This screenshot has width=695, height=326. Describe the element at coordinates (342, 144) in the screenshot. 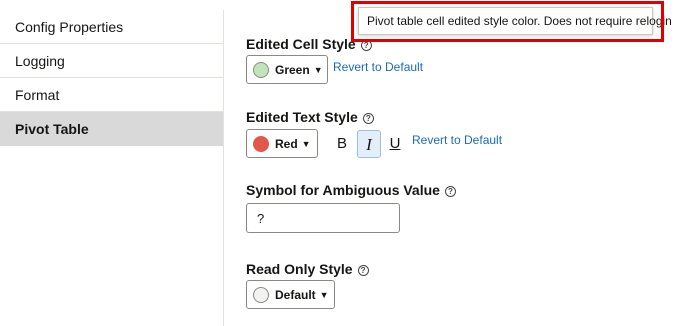

I see `bold-button: B` at that location.